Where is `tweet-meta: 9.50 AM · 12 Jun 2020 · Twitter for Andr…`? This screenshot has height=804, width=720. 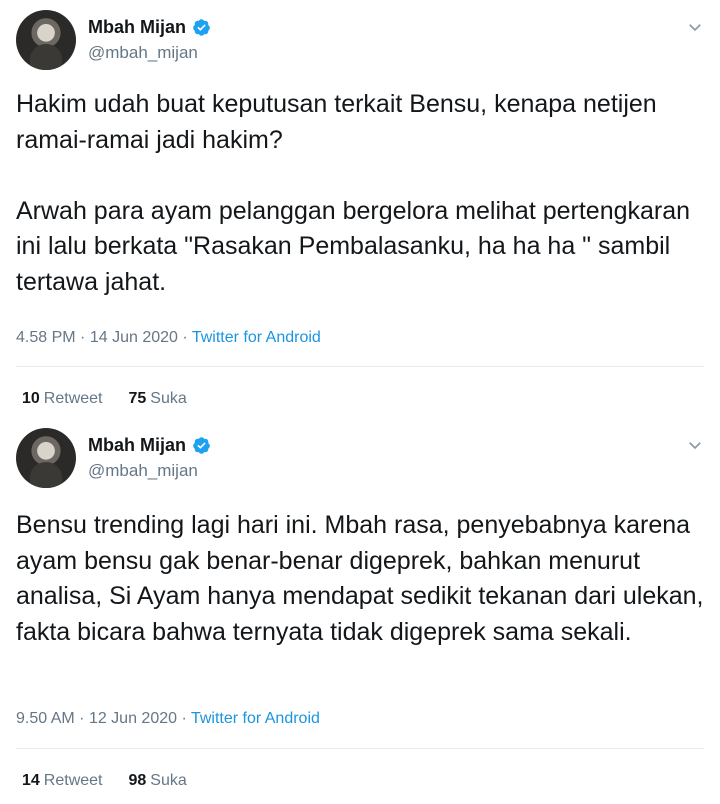
tweet-meta: 9.50 AM · 12 Jun 2020 · Twitter for Andr… is located at coordinates (168, 719).